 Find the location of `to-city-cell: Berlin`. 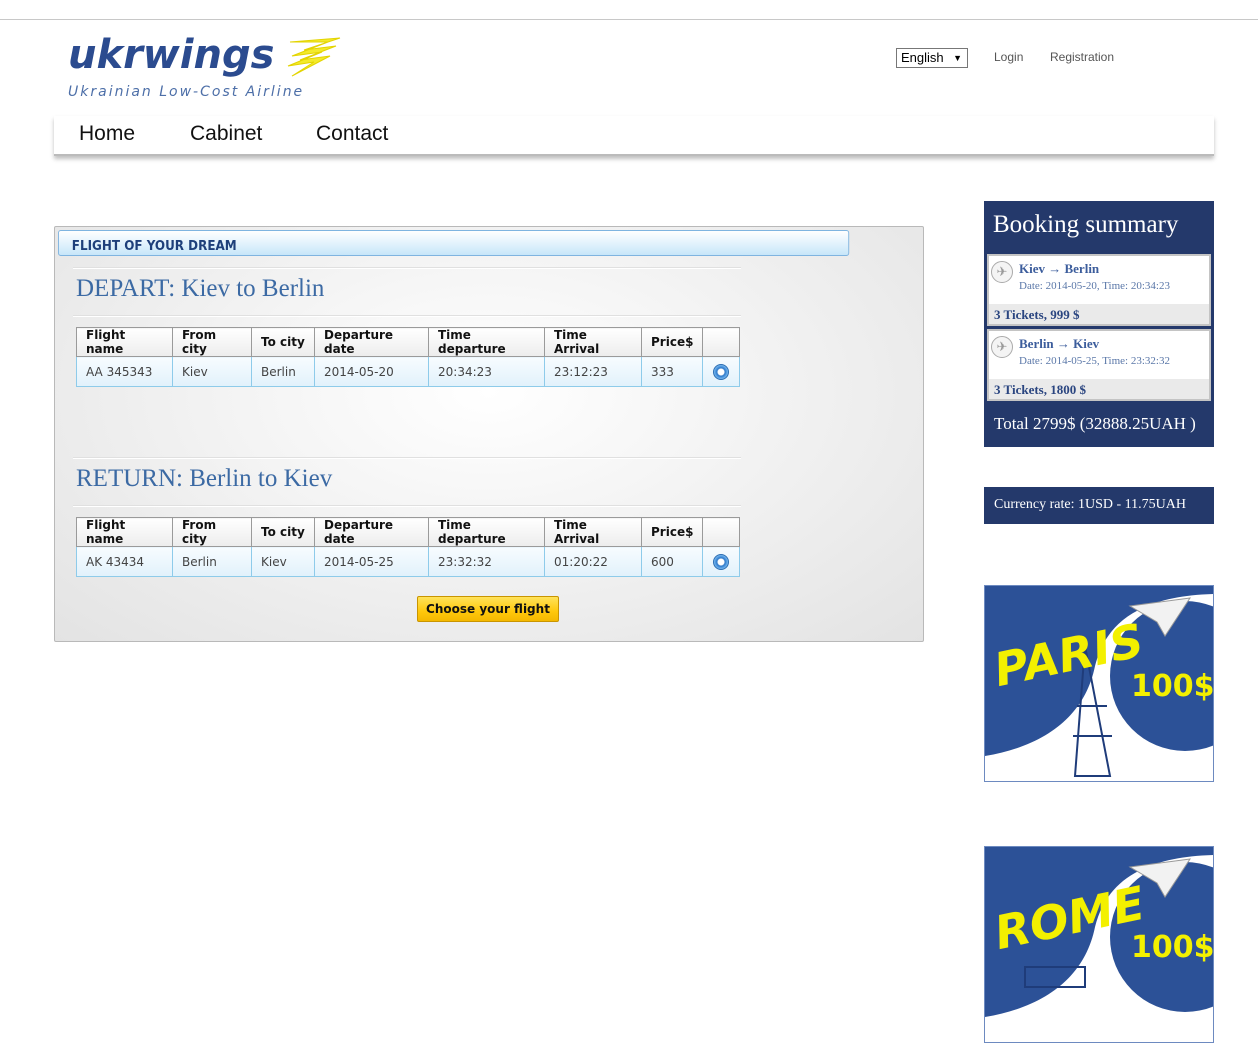

to-city-cell: Berlin is located at coordinates (283, 371).